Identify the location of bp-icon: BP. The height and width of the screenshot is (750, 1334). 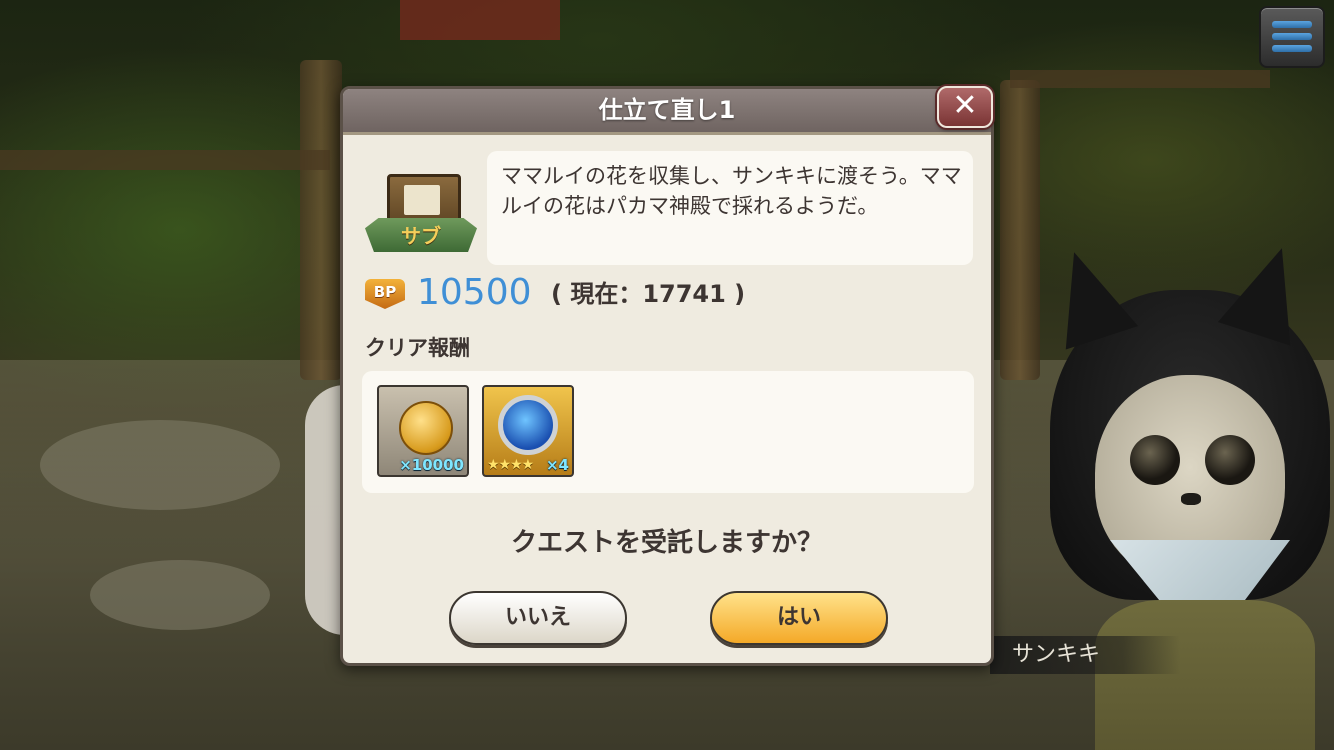
(385, 294).